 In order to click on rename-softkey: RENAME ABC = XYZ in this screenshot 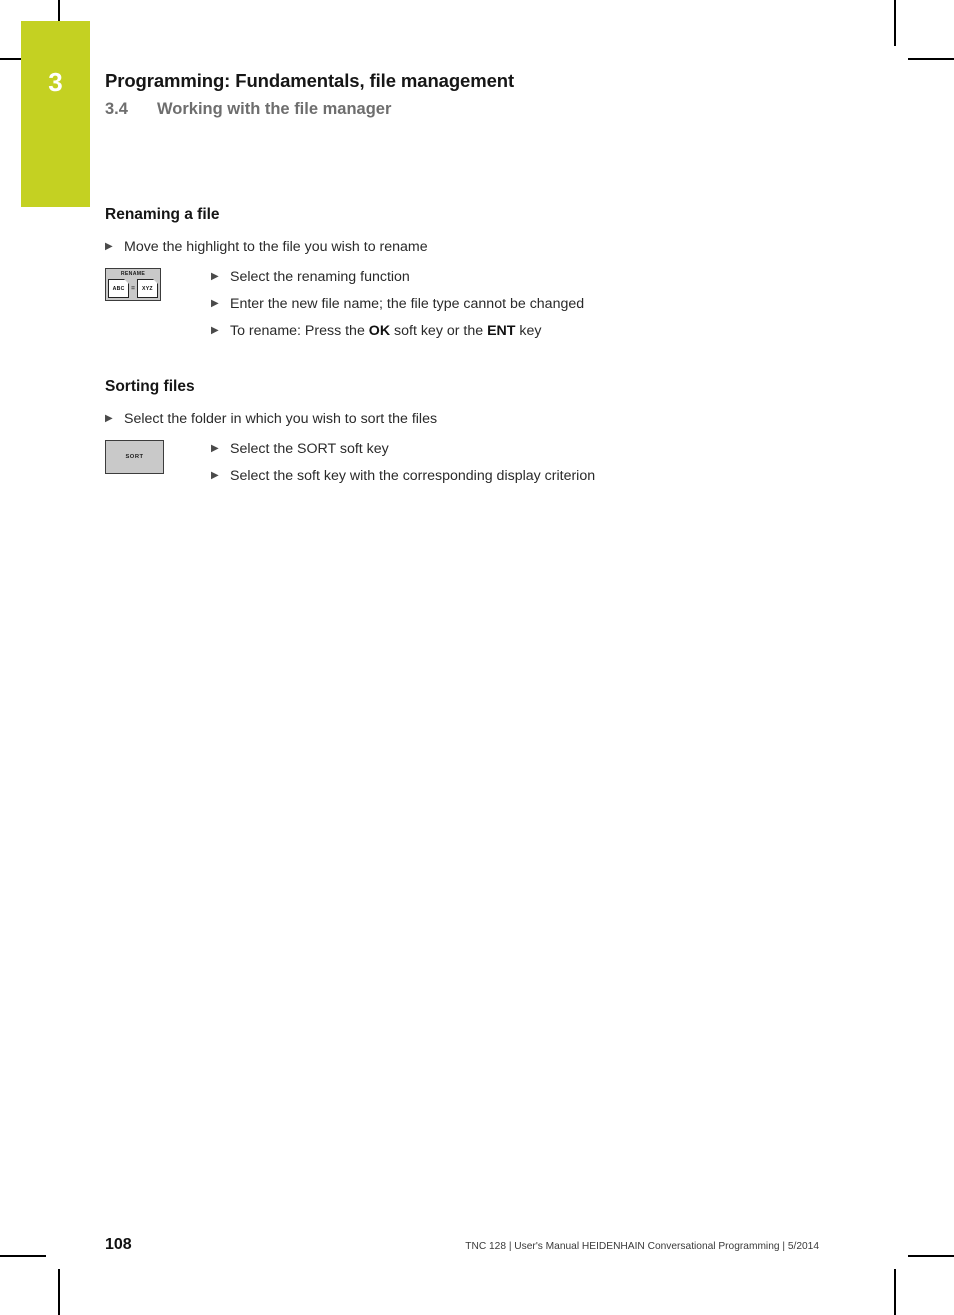, I will do `click(133, 285)`.